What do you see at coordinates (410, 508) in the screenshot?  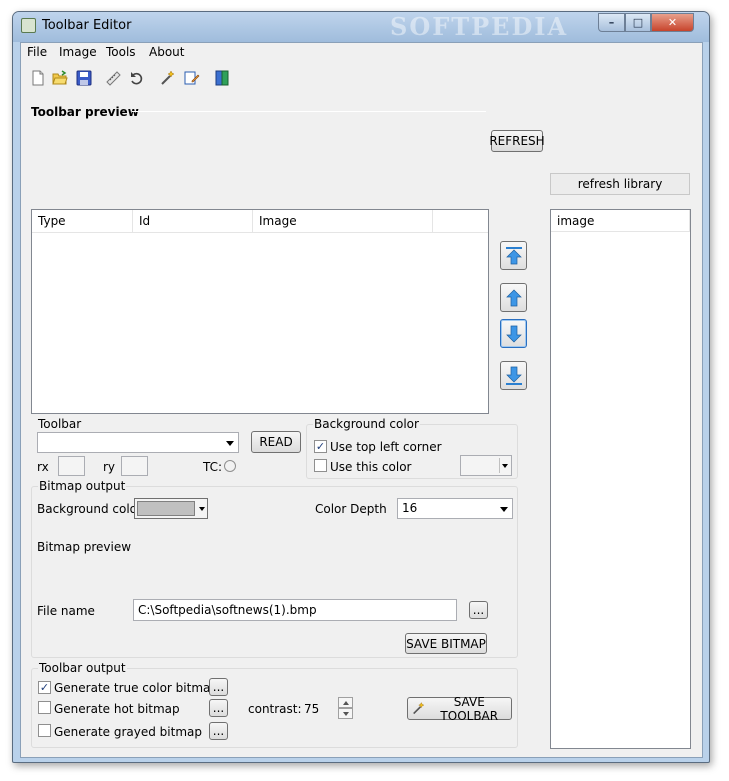 I see `color-depth-value: 16` at bounding box center [410, 508].